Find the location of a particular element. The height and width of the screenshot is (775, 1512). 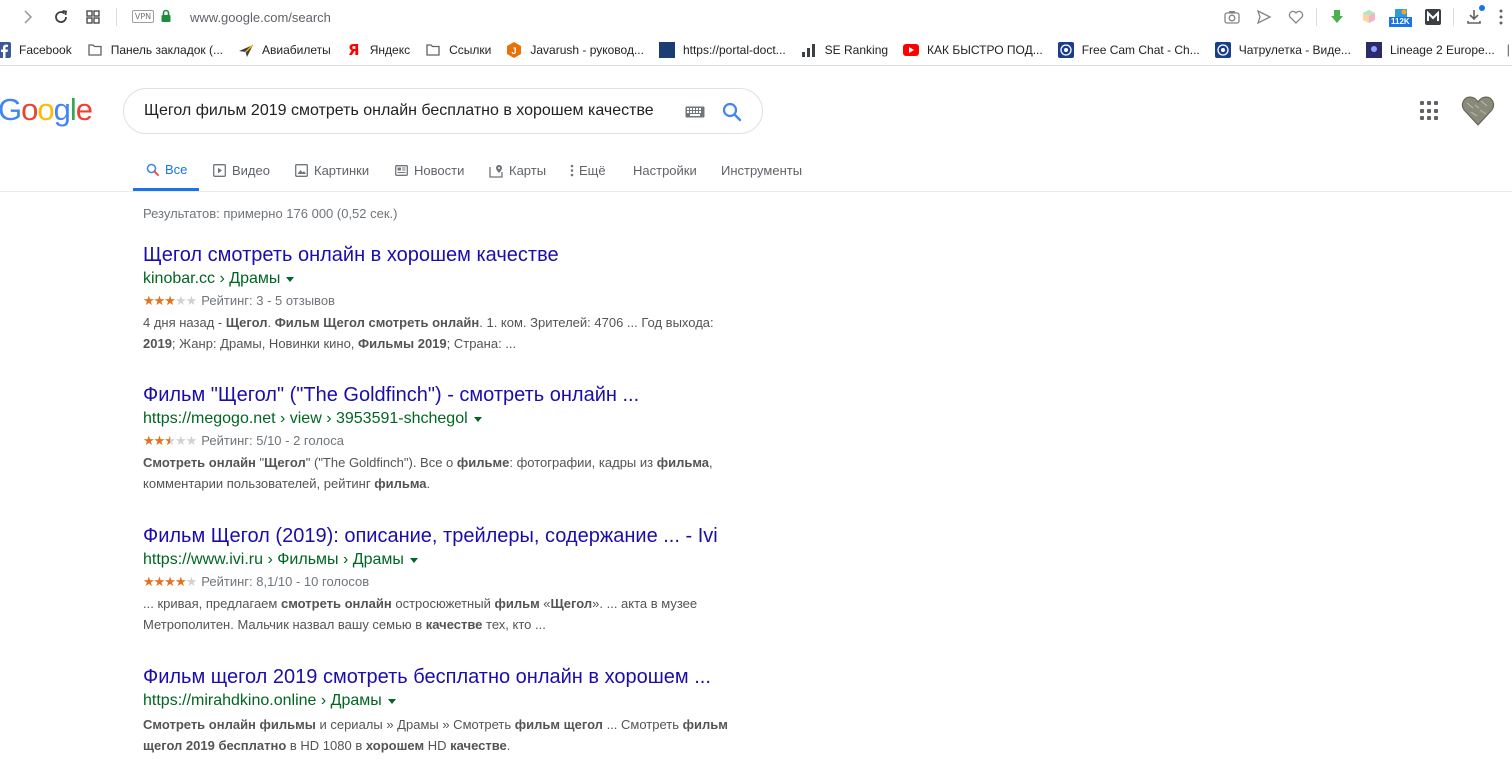

bookmark-yandex: Я Яндекс is located at coordinates (378, 49).